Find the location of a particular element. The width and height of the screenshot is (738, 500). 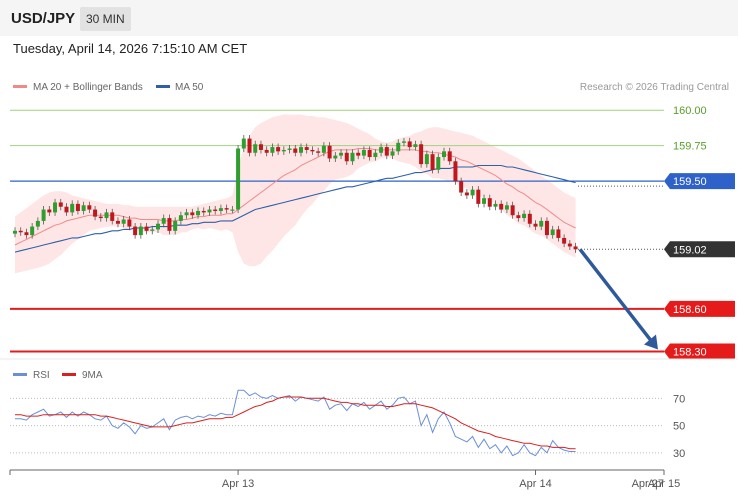

level-label-2: 159.50 is located at coordinates (690, 182).